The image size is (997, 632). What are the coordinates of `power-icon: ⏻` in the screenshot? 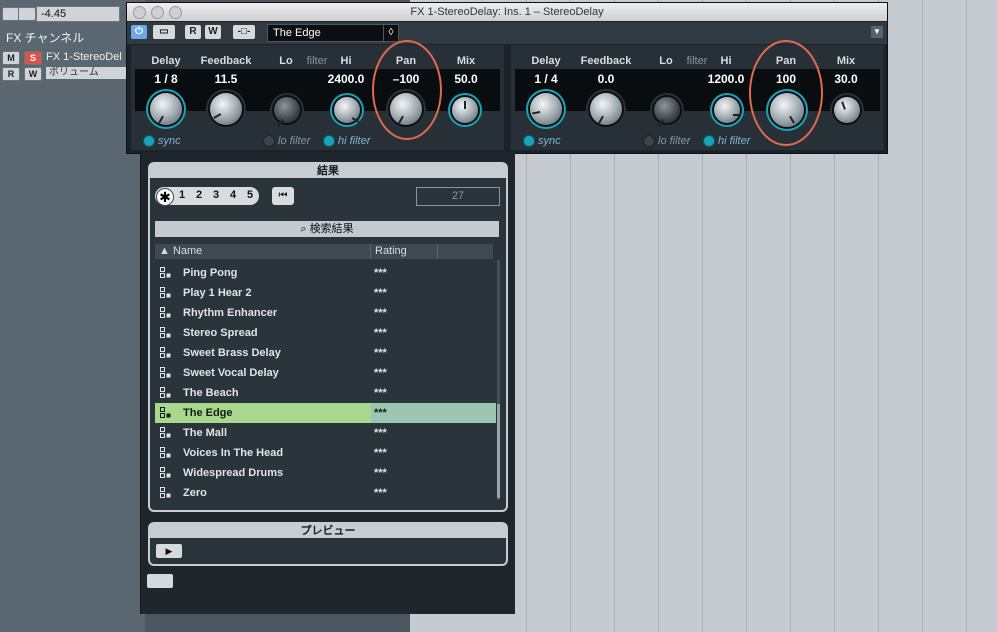 It's located at (139, 32).